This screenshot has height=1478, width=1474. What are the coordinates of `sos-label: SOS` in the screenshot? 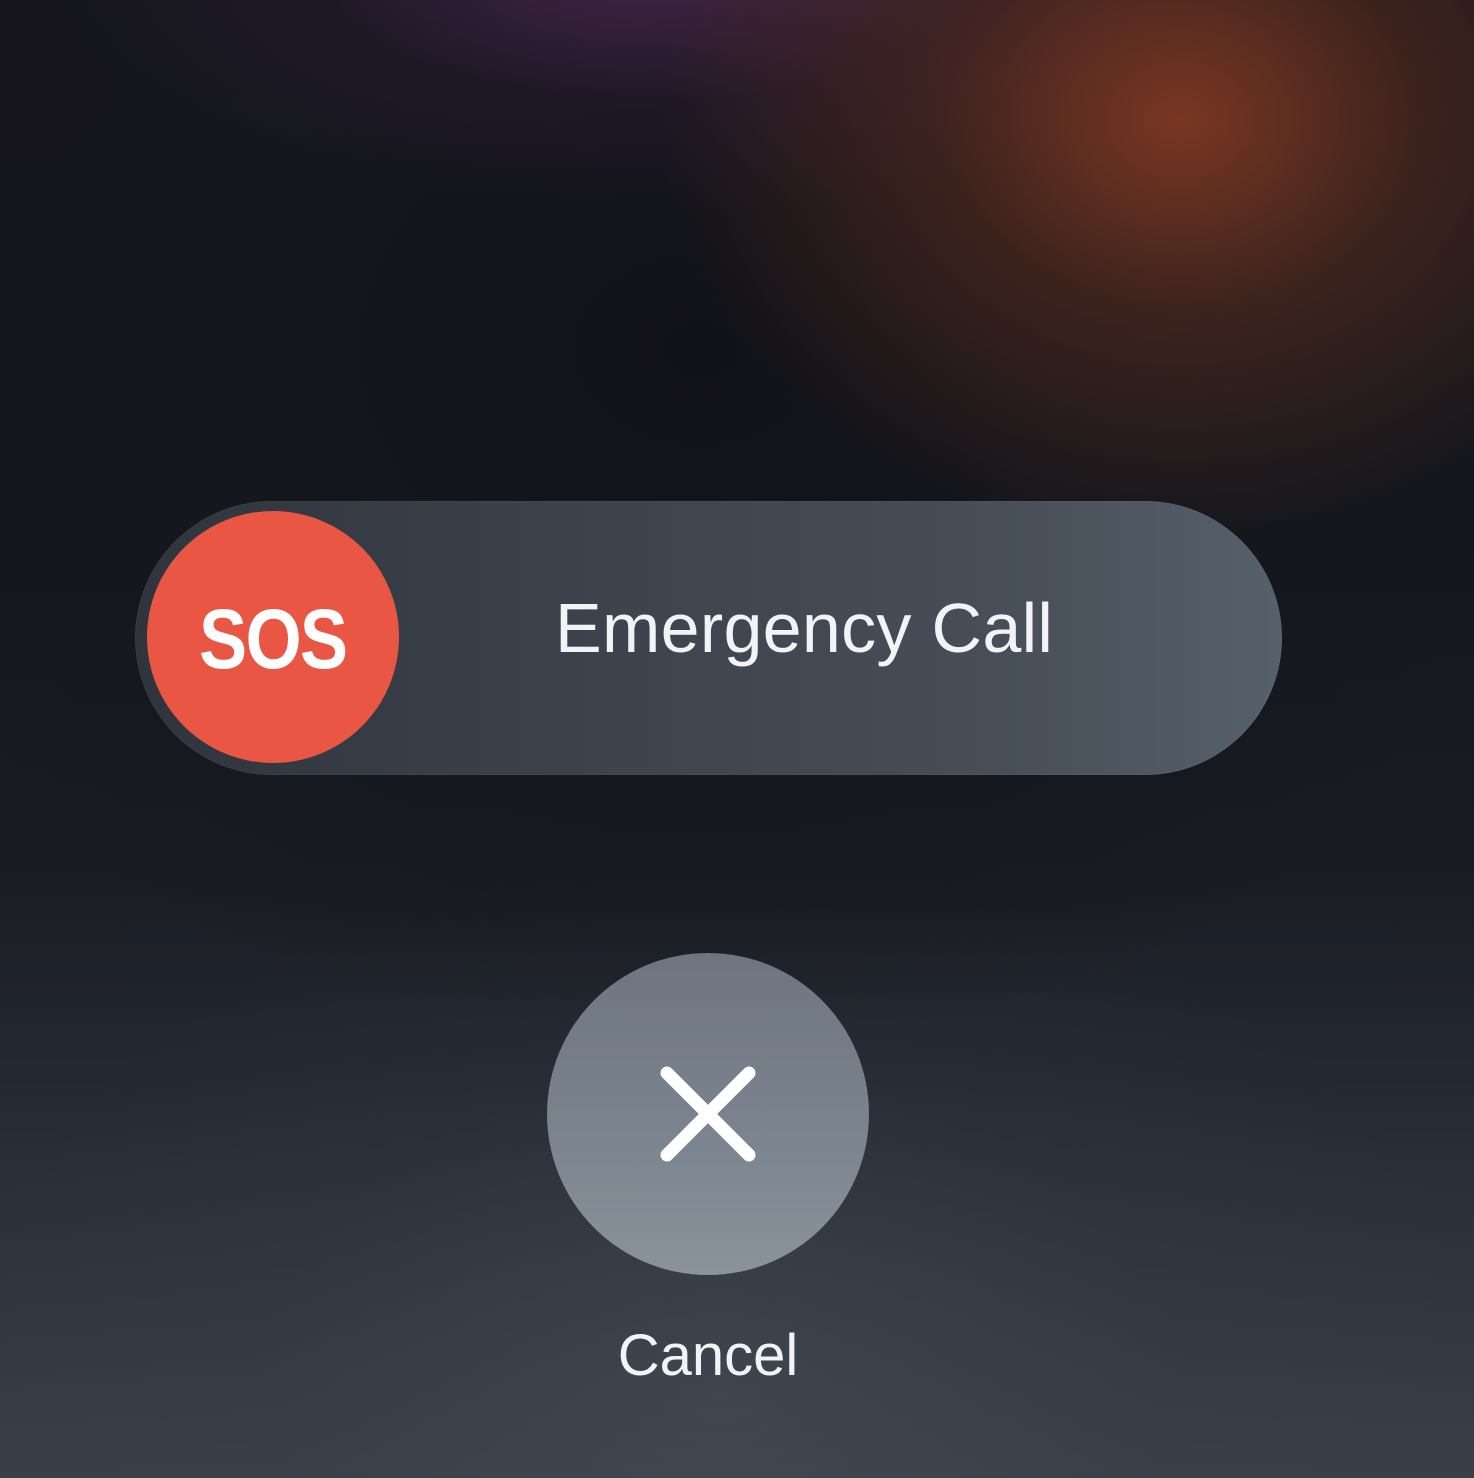 It's located at (273, 639).